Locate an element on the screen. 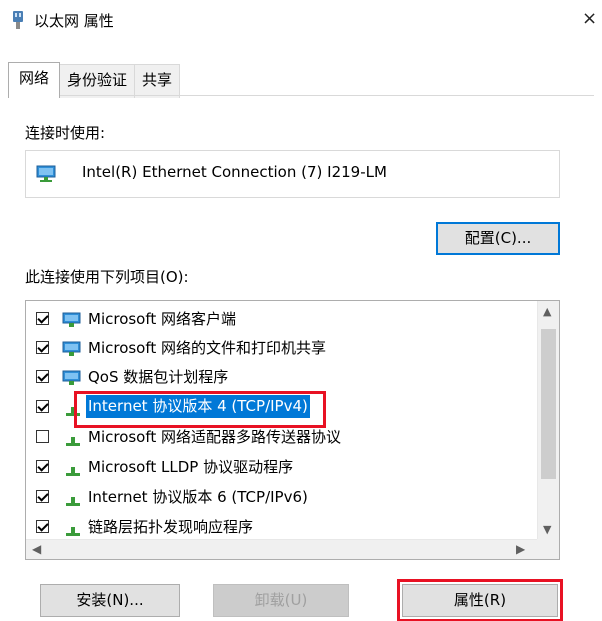  list-item: Internet 协议版本 6 (TCP/IPv6) is located at coordinates (281, 497).